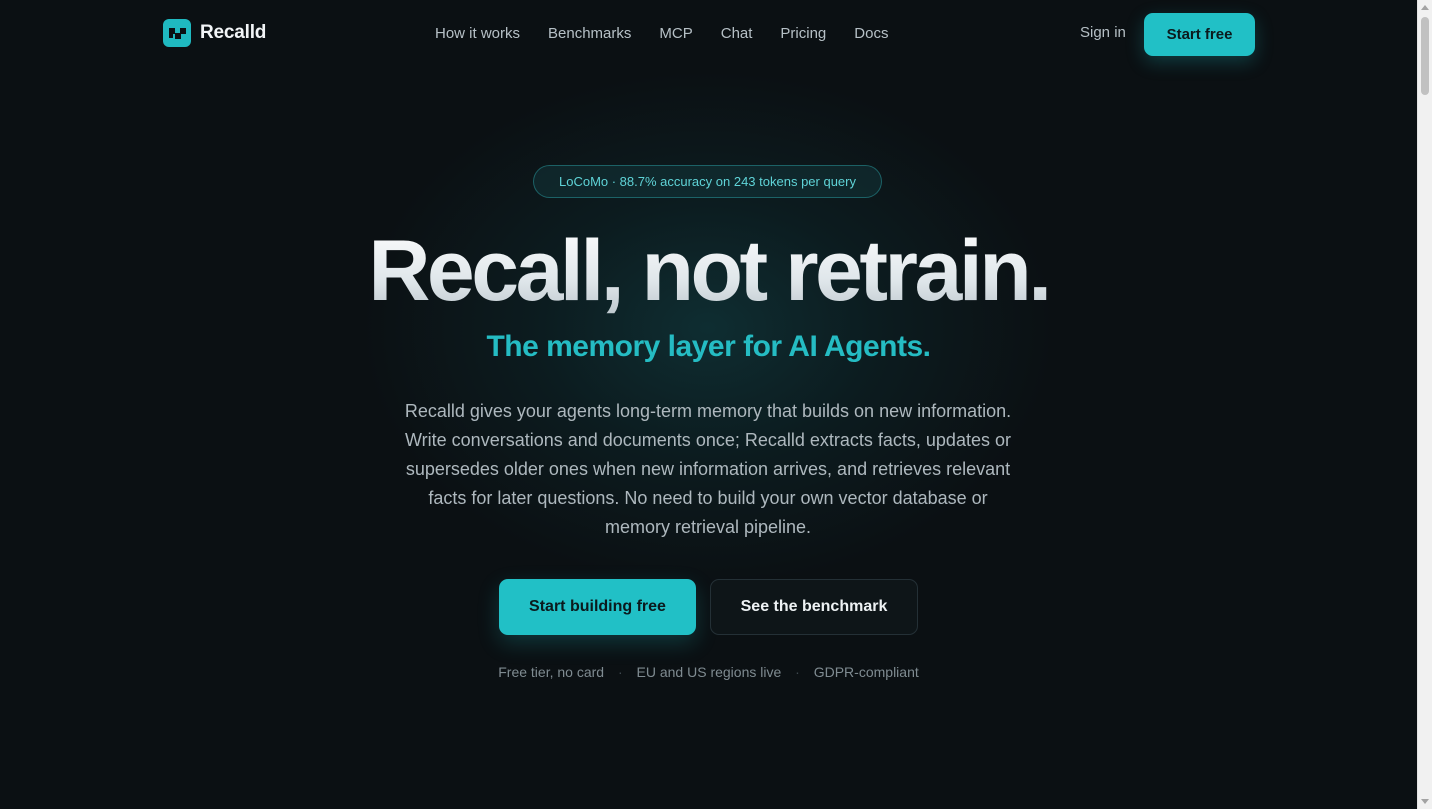 The width and height of the screenshot is (1432, 809). Describe the element at coordinates (1425, 56) in the screenshot. I see `scrollbar-thumb` at that location.